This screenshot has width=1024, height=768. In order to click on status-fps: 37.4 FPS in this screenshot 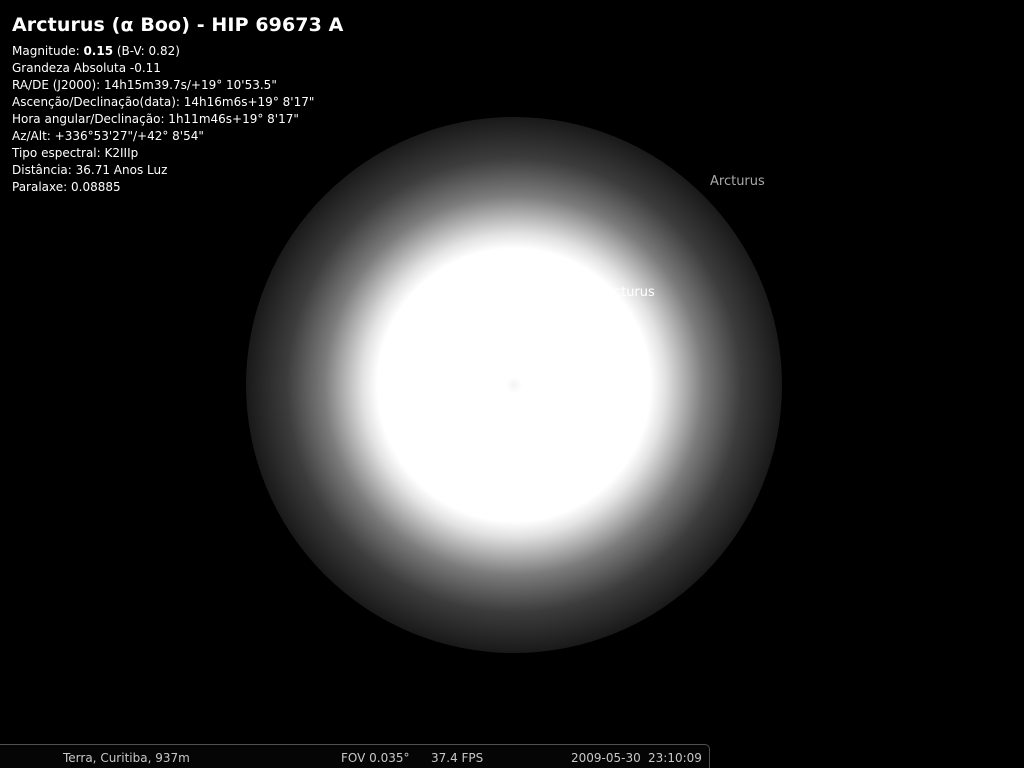, I will do `click(457, 758)`.